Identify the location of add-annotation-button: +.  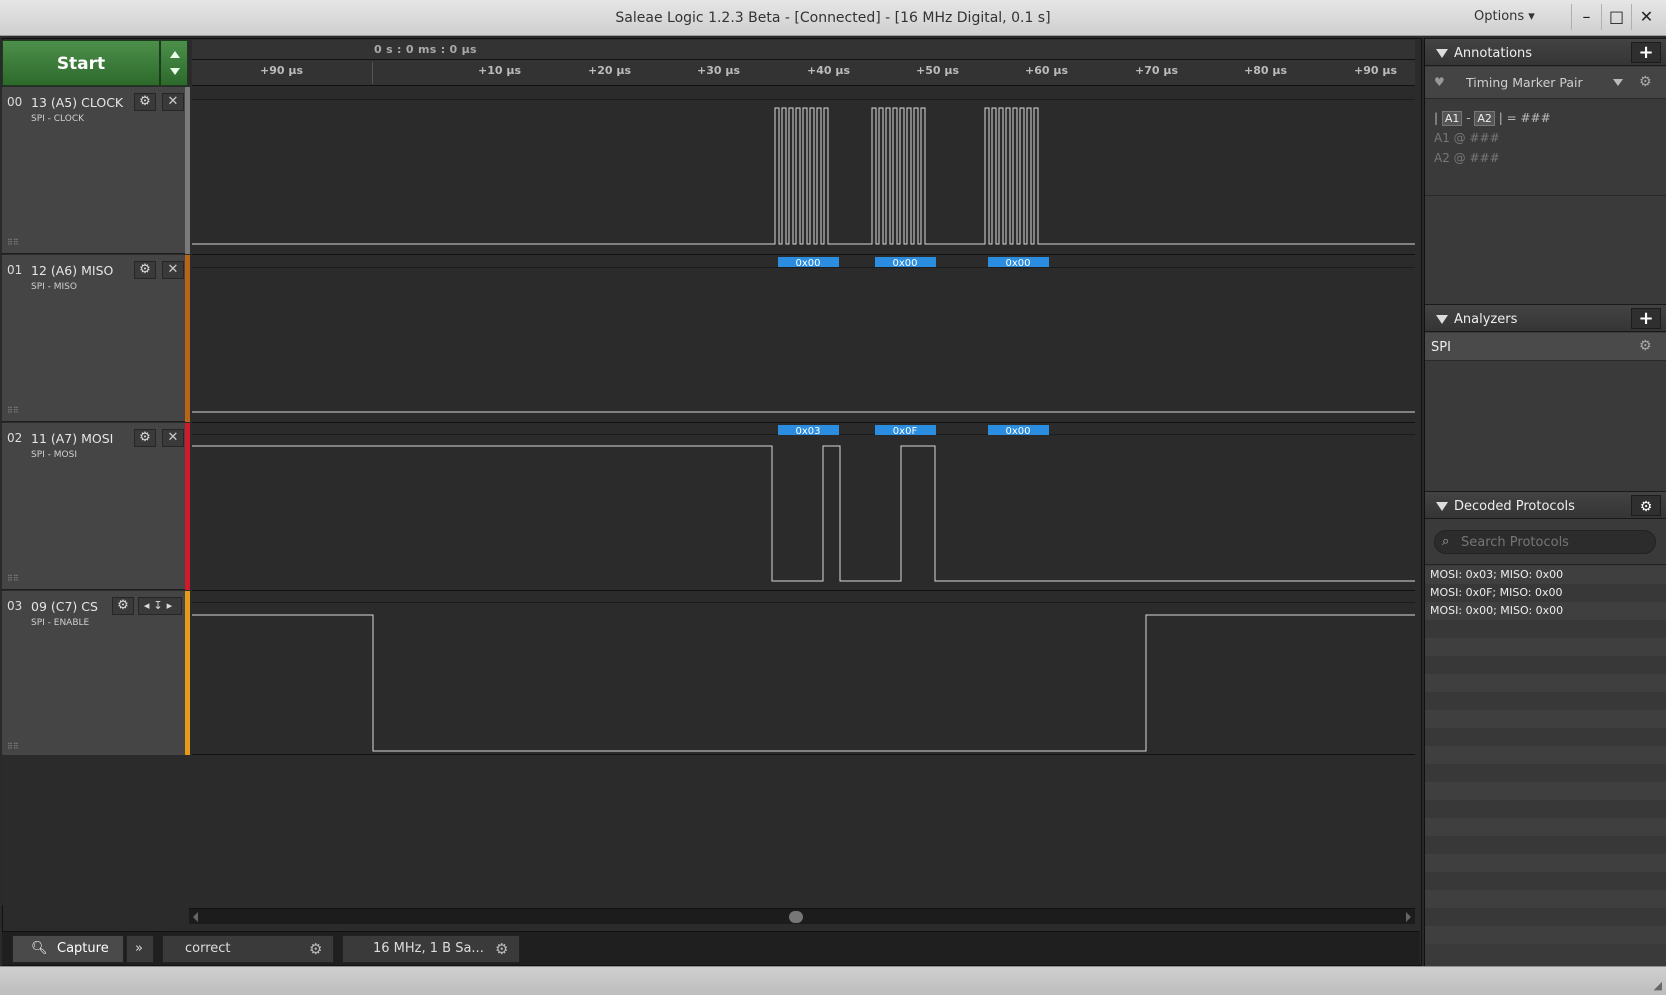
(1646, 52).